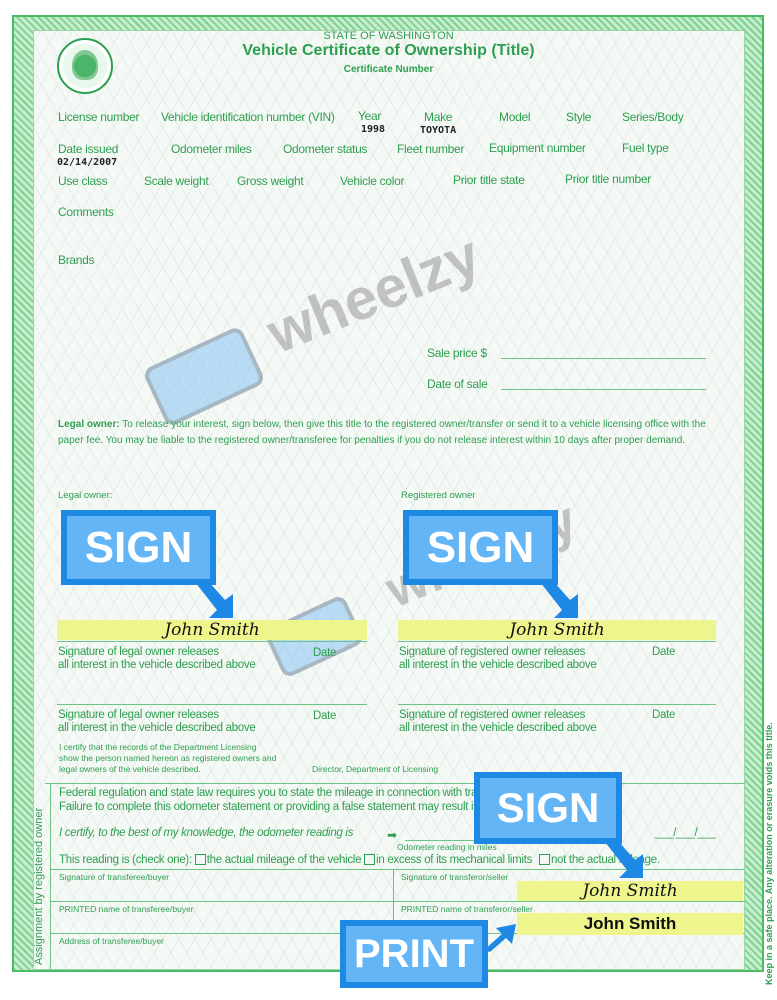  I want to click on transferor-signature-field: John Smith, so click(630, 891).